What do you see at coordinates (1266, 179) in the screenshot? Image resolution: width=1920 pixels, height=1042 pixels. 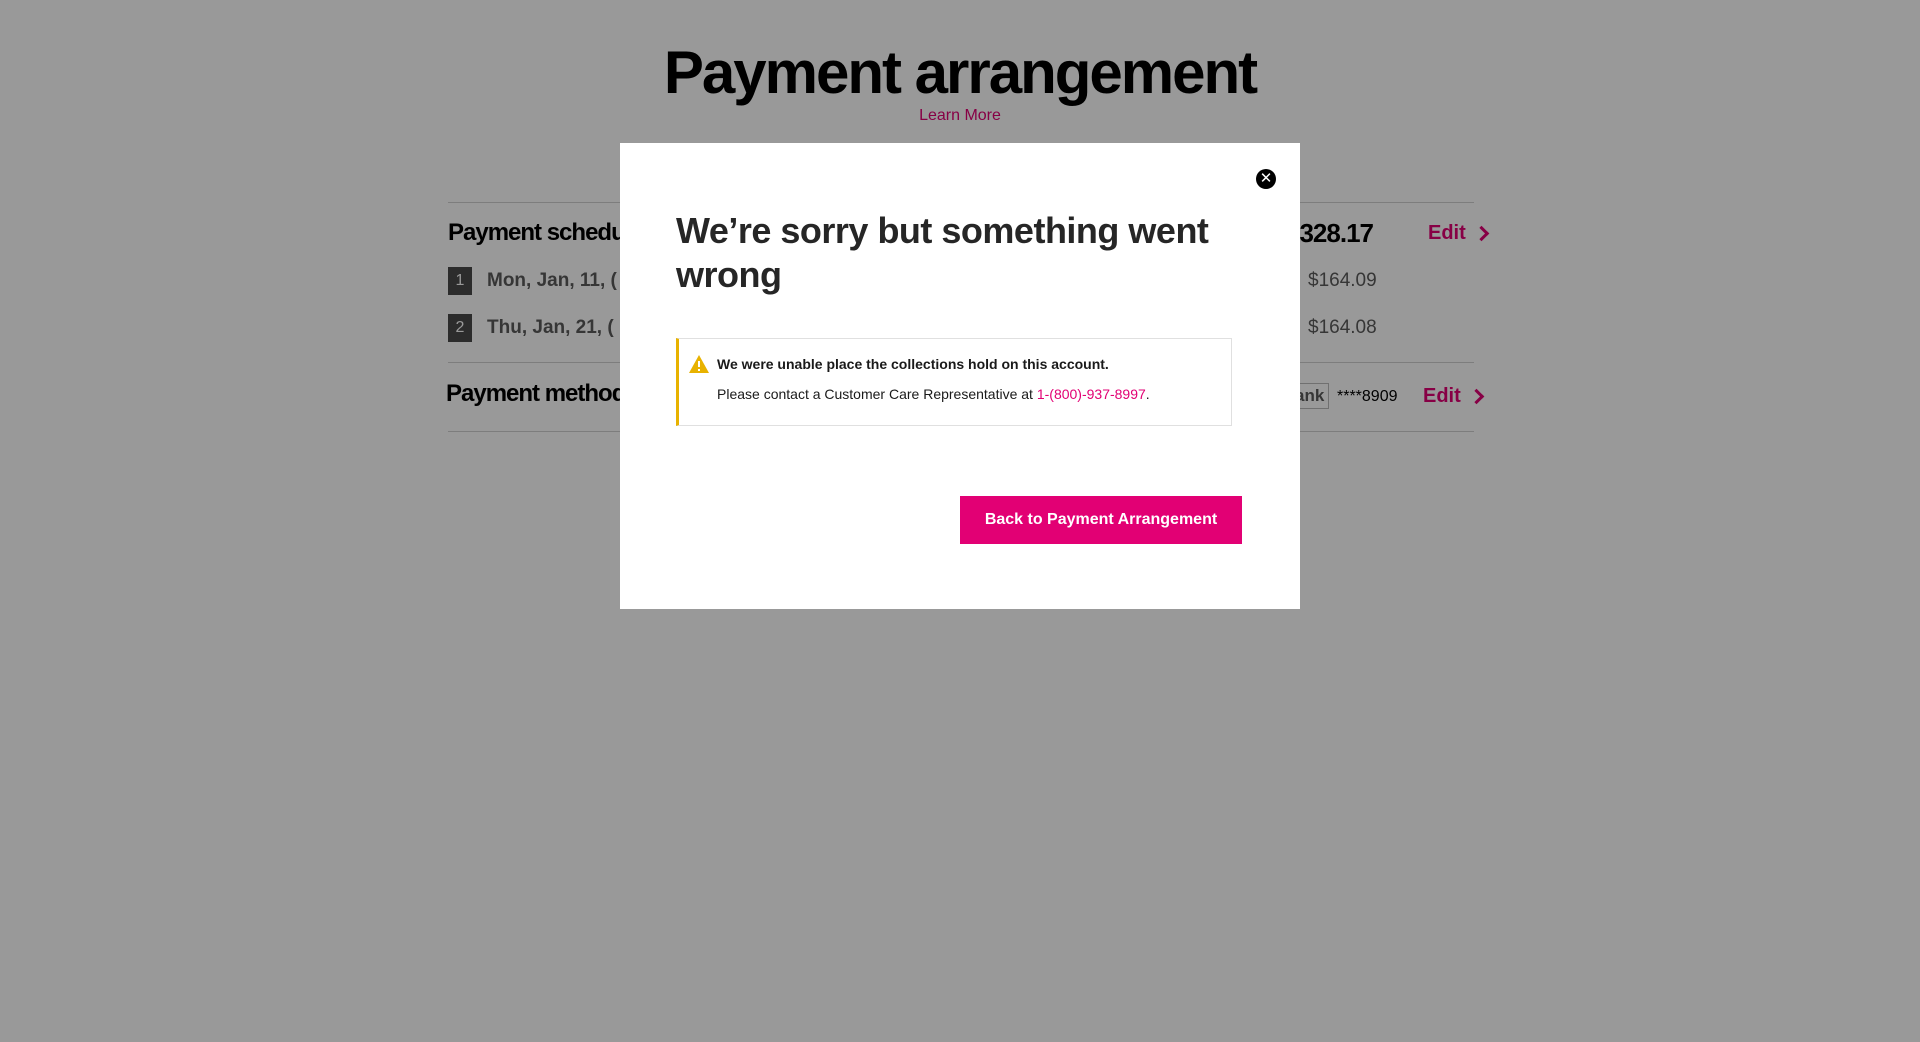 I see `close-icon: ✕` at bounding box center [1266, 179].